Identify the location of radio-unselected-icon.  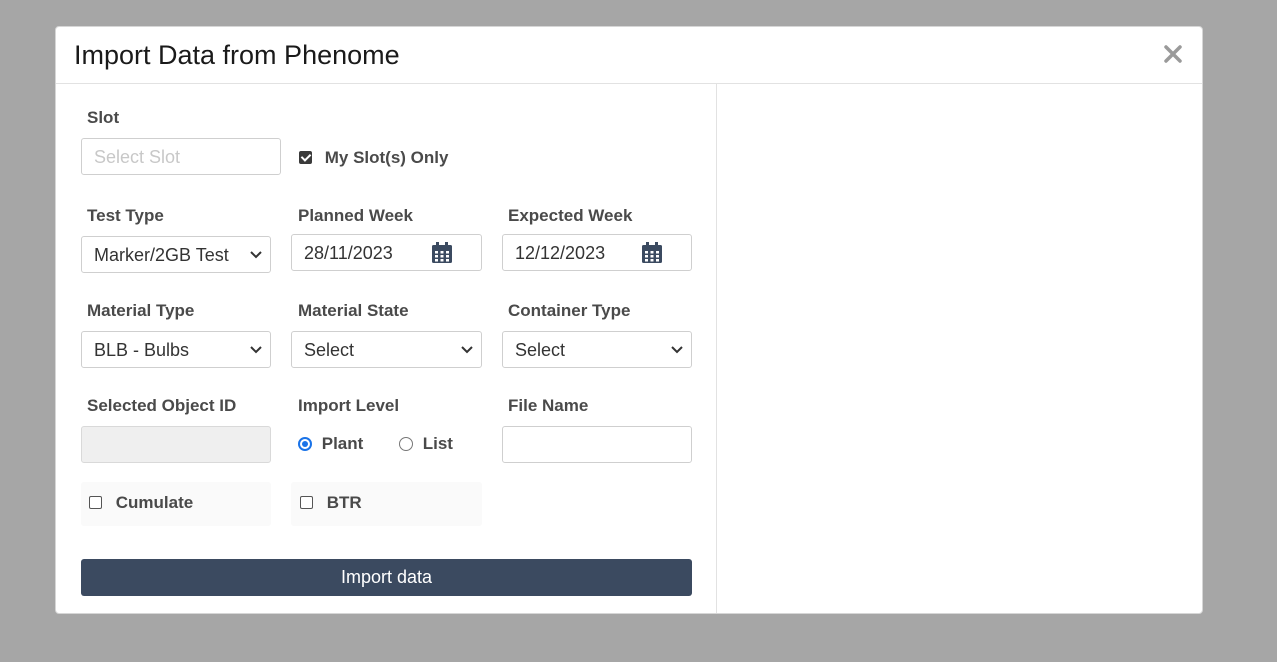
(406, 444).